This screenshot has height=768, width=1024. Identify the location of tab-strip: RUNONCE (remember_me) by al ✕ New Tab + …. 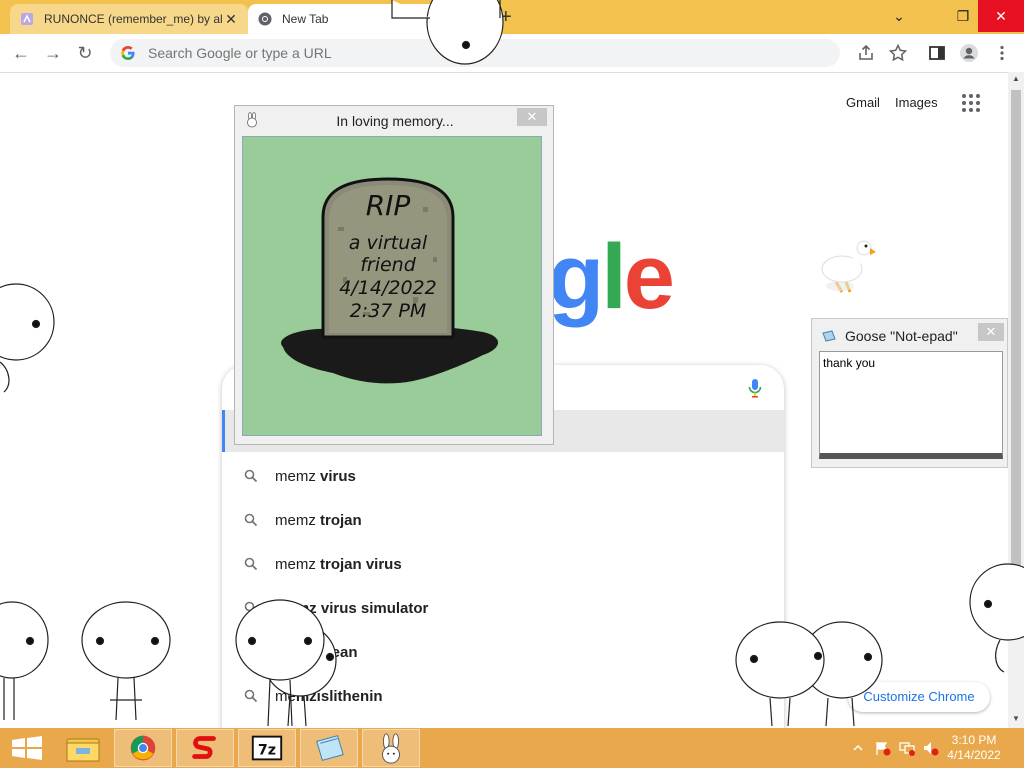
(512, 17).